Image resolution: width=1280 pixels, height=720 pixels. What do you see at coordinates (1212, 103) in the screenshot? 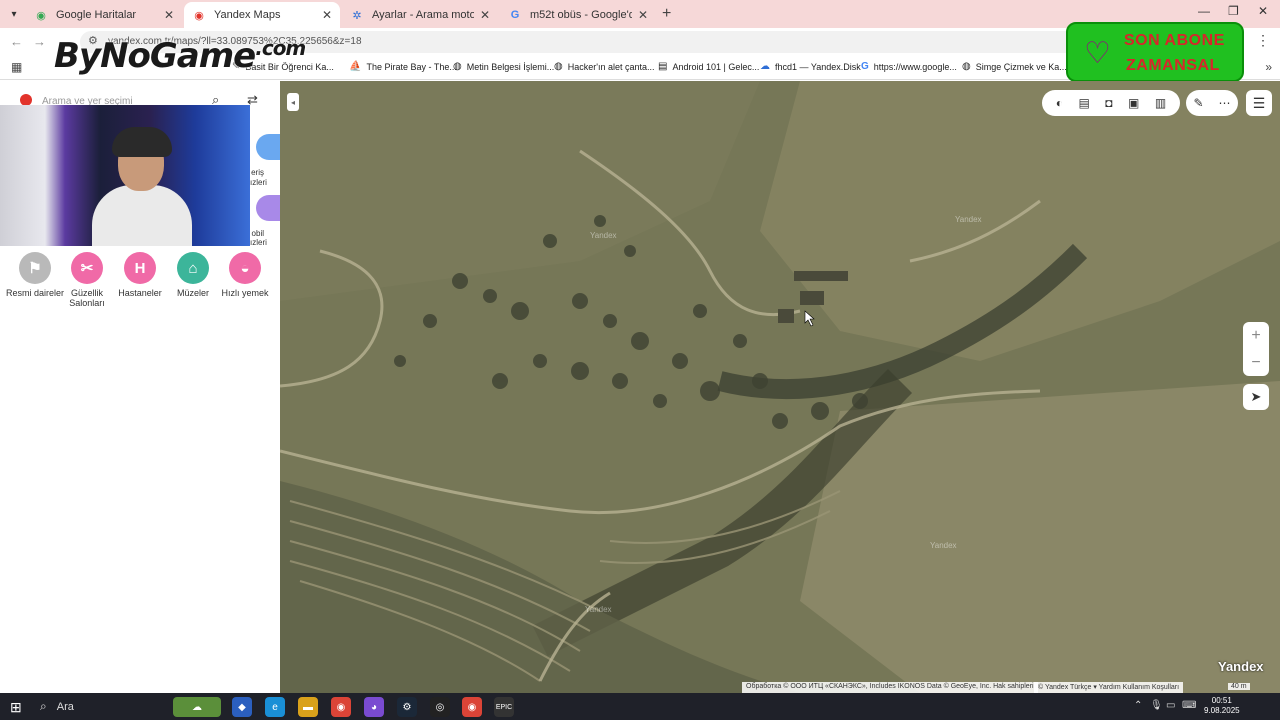
I see `map-tools-toolbar: ✎ ⋯` at bounding box center [1212, 103].